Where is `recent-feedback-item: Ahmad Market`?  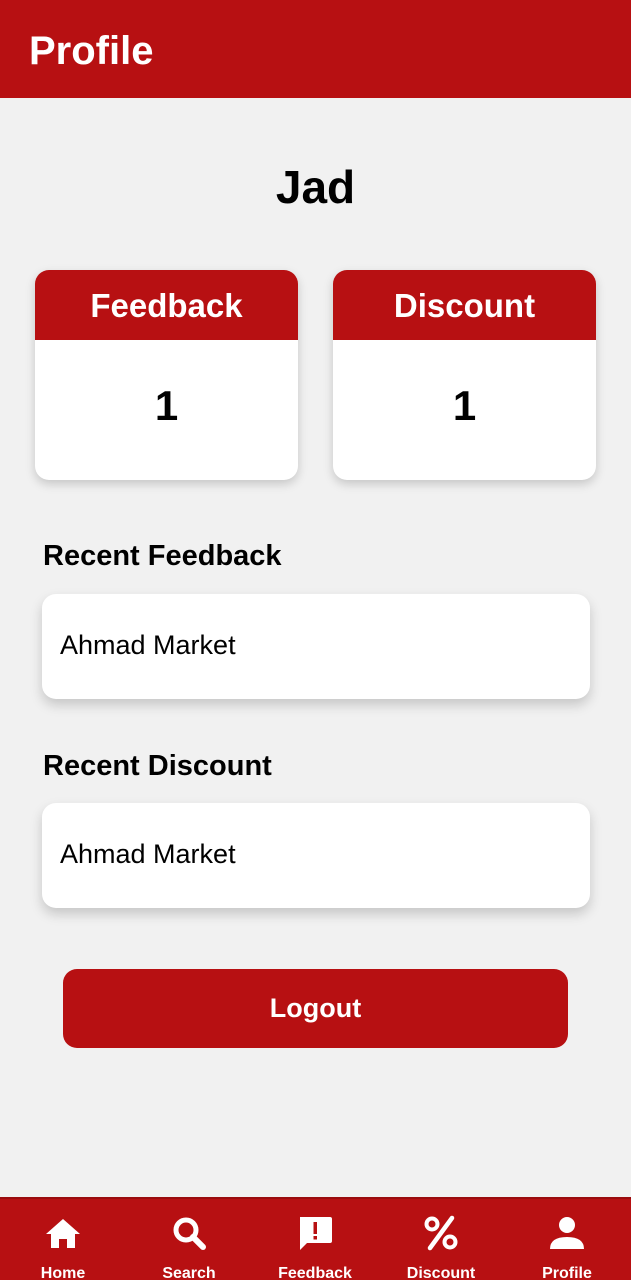
recent-feedback-item: Ahmad Market is located at coordinates (148, 645).